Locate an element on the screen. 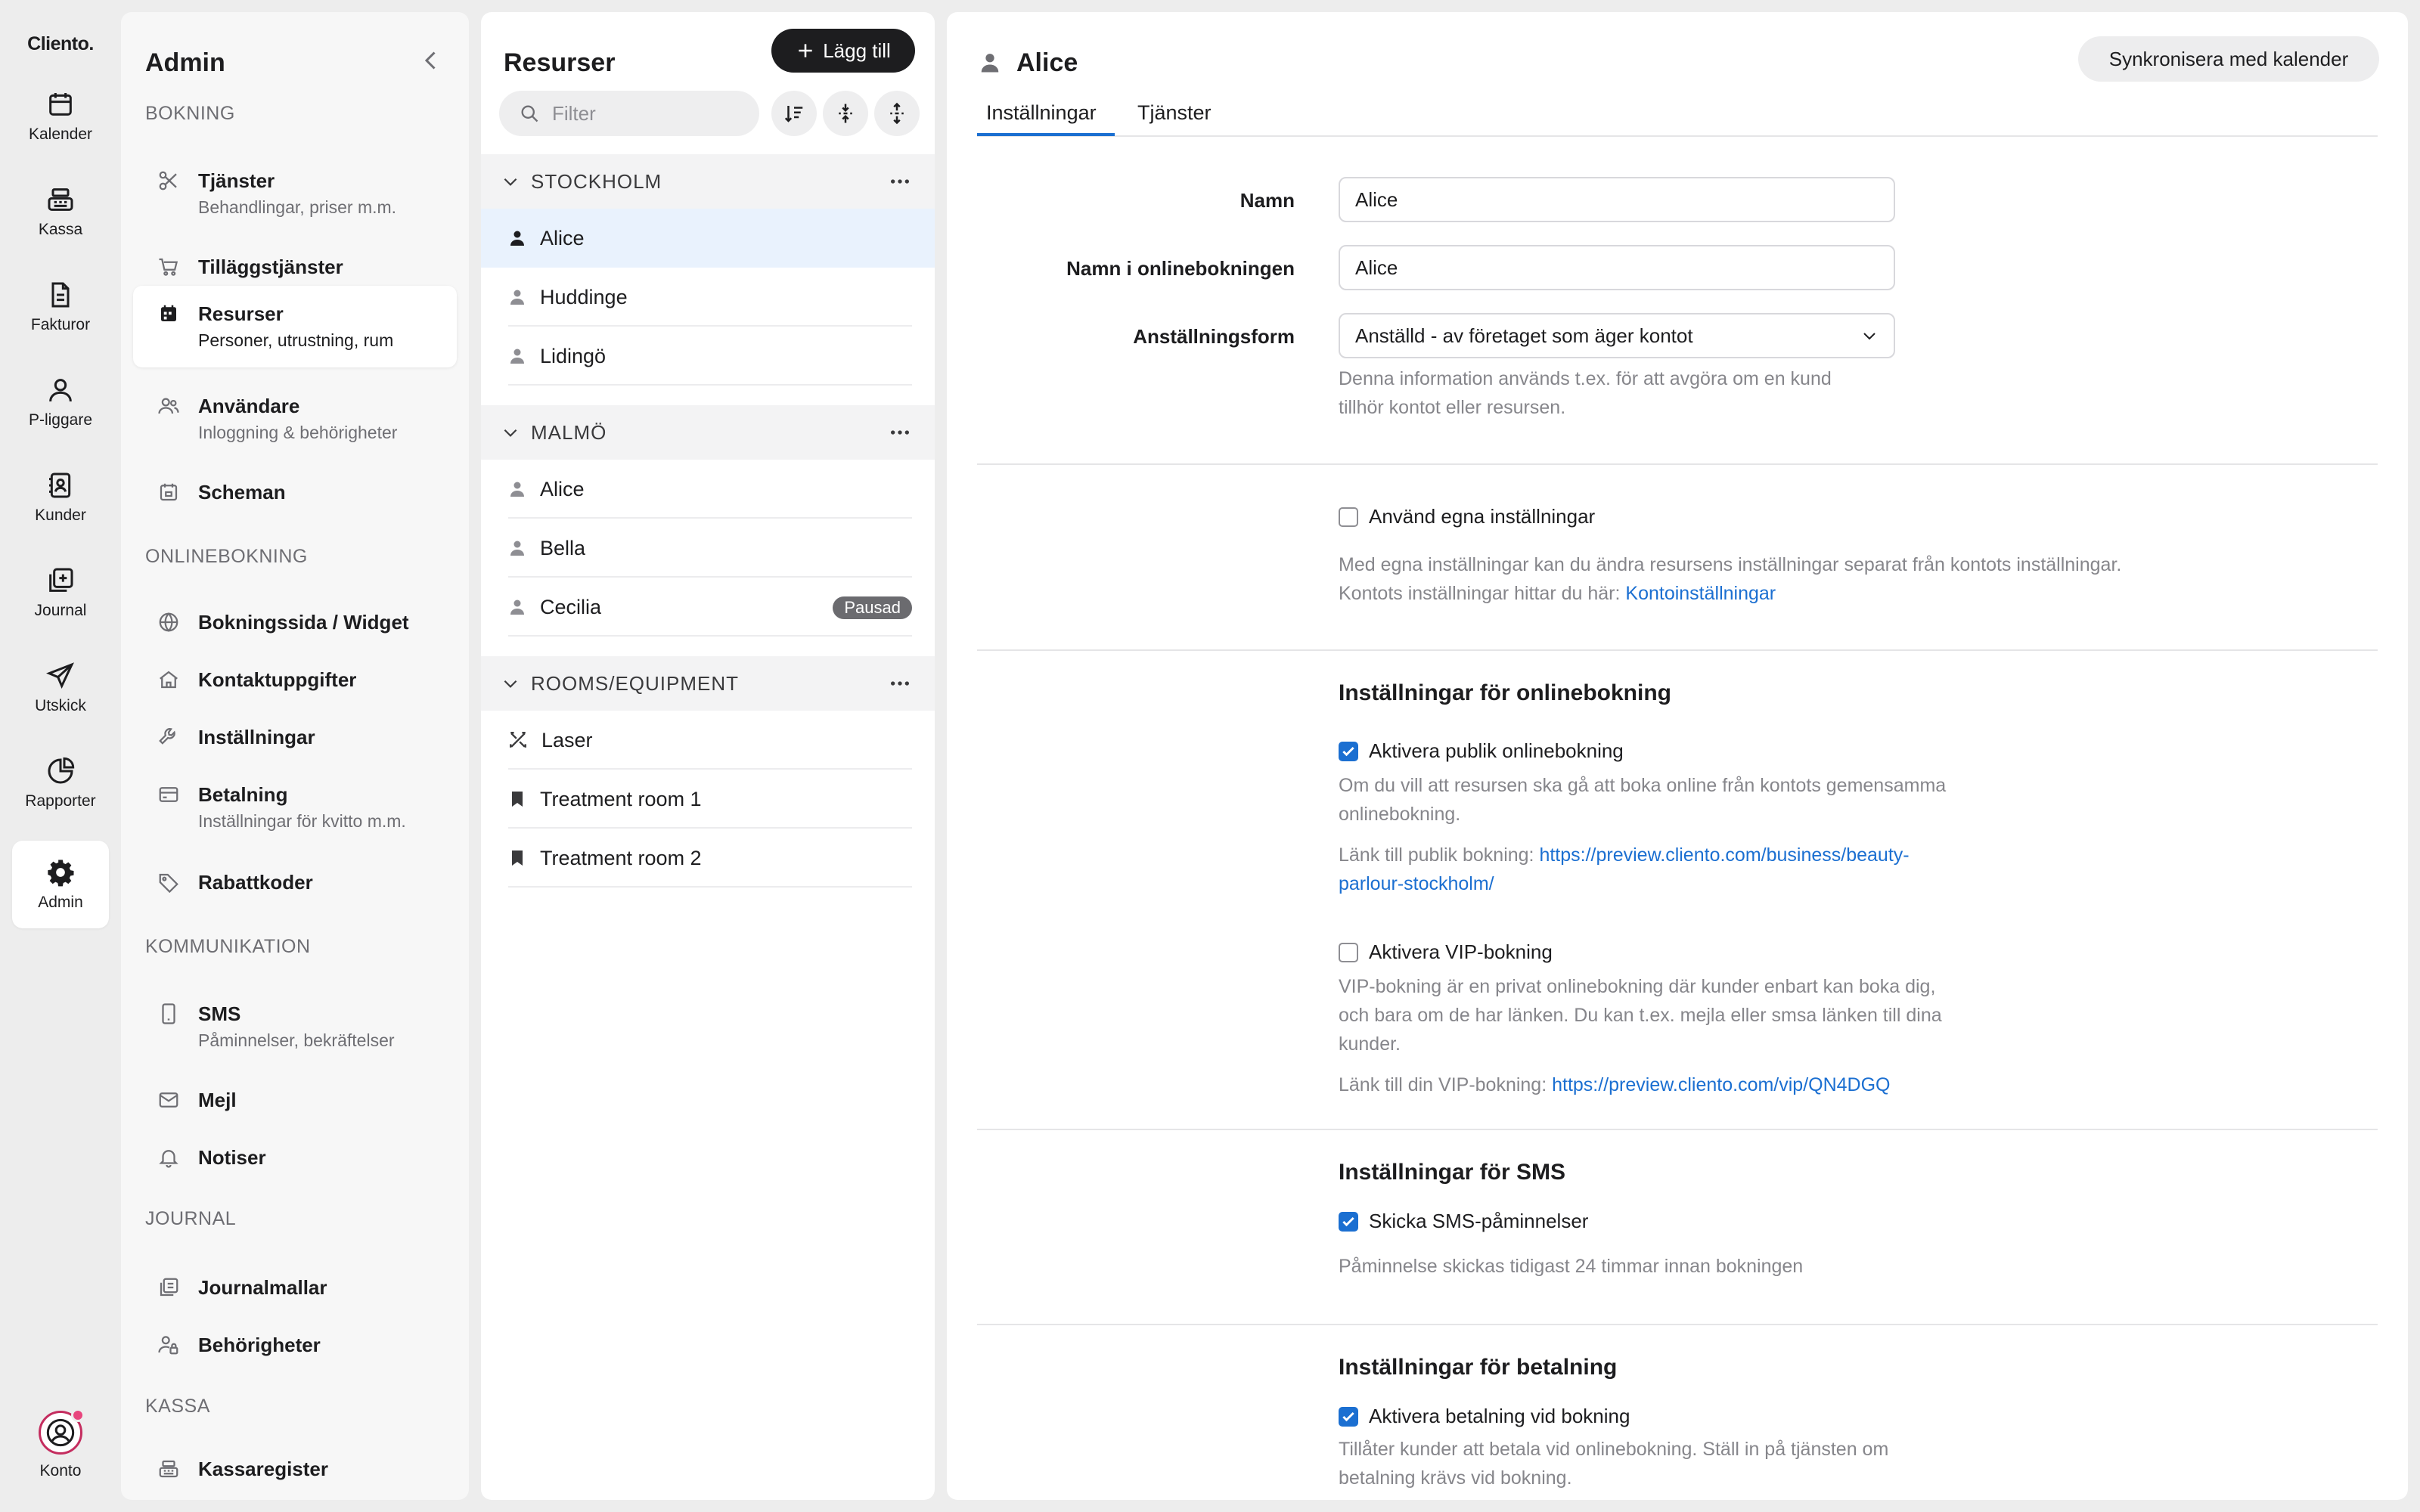 This screenshot has width=2420, height=1512. name-field is located at coordinates (1617, 200).